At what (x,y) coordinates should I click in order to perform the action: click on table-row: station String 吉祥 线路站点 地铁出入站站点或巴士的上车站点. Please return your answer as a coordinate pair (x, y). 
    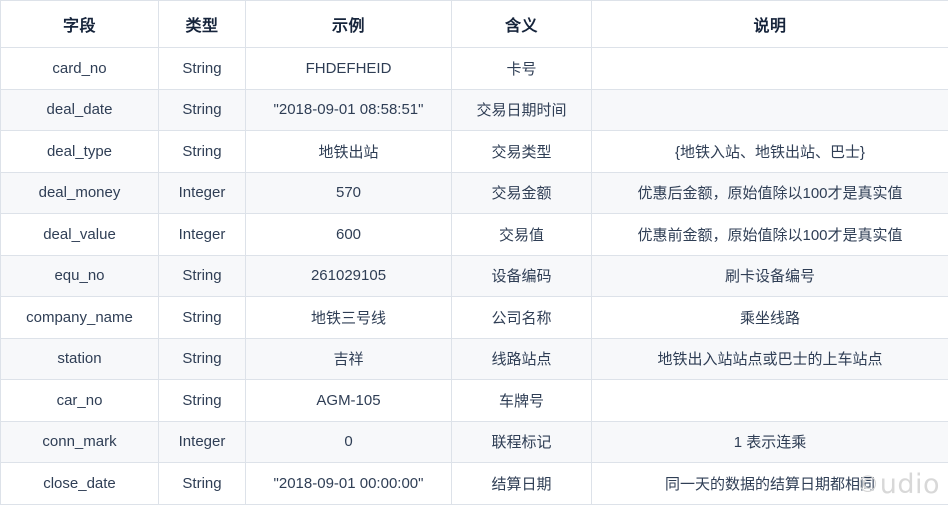
    Looking at the image, I should click on (474, 358).